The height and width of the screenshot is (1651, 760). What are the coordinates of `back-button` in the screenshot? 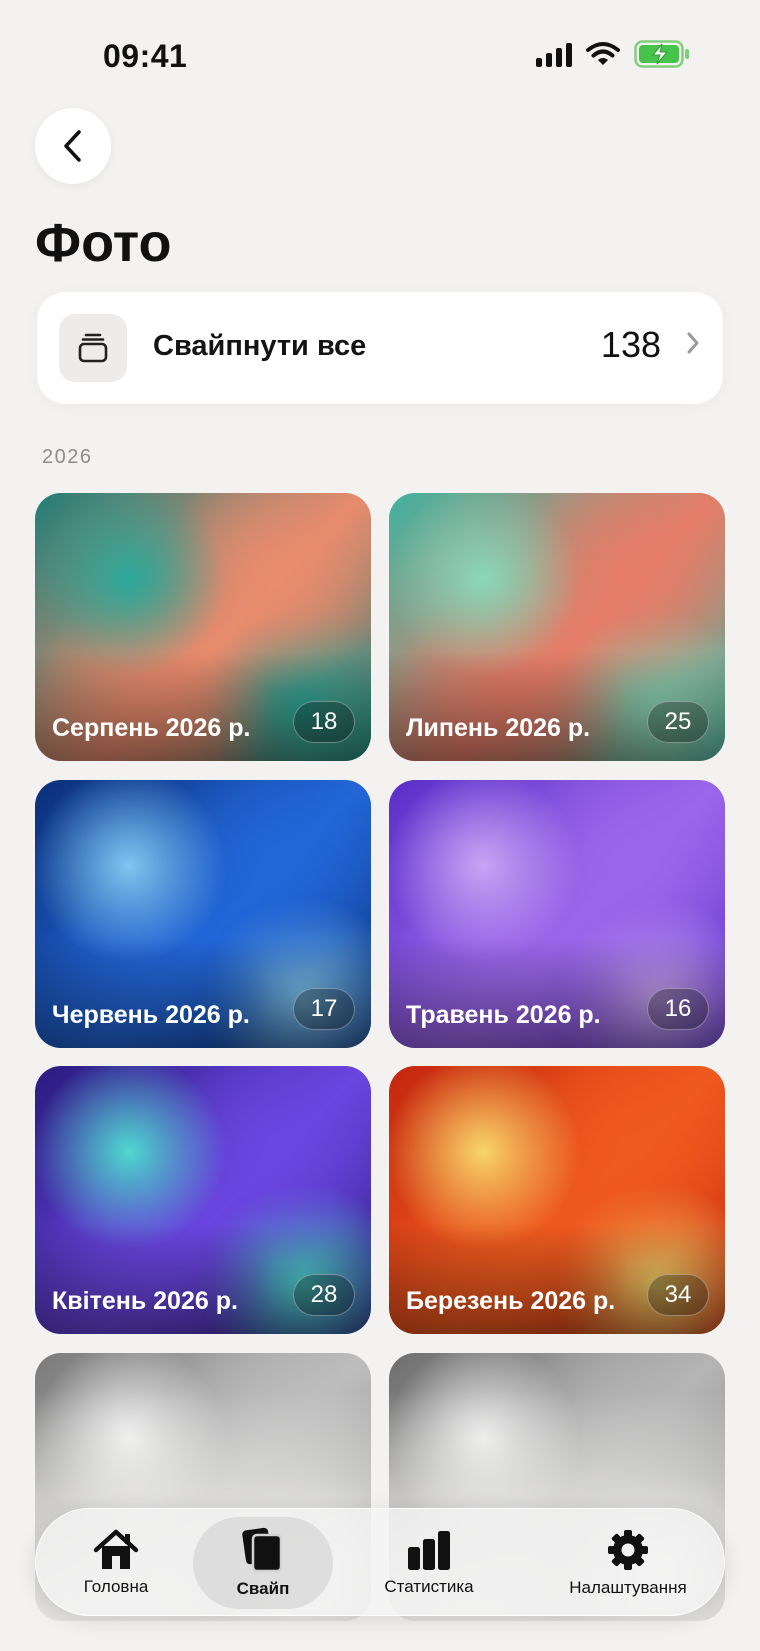 It's located at (73, 146).